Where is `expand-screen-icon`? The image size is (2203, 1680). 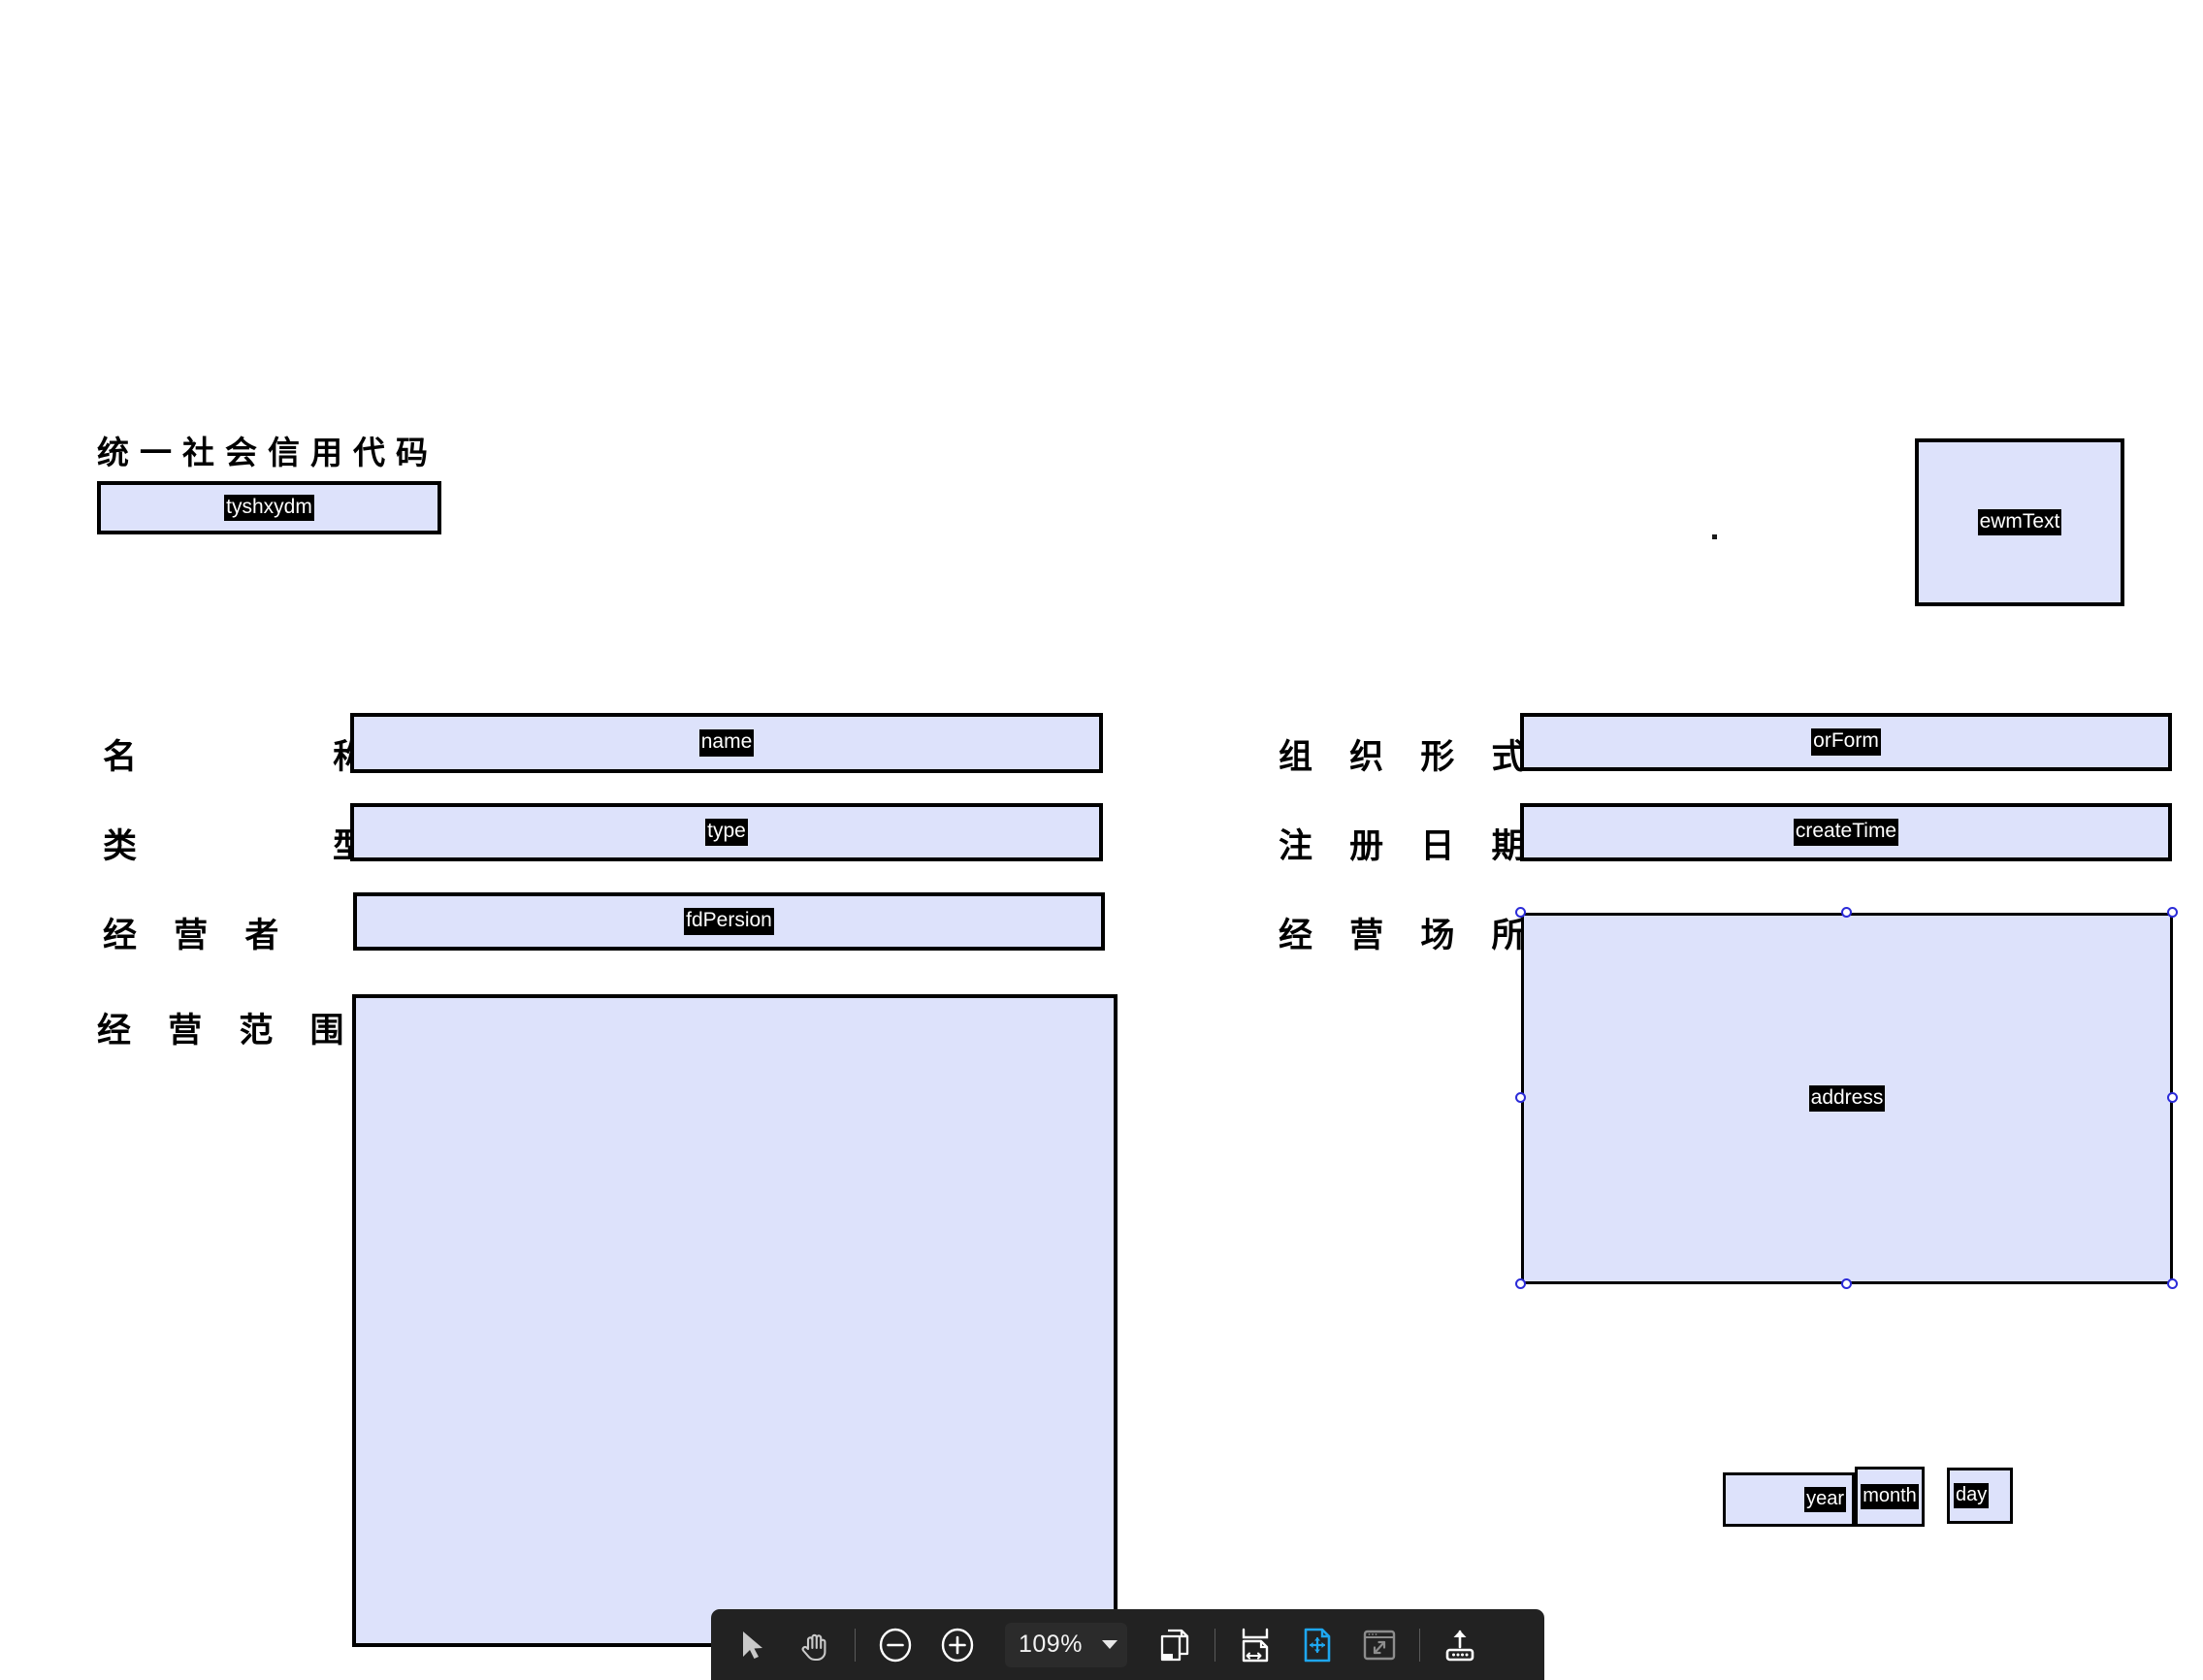 expand-screen-icon is located at coordinates (1379, 1645).